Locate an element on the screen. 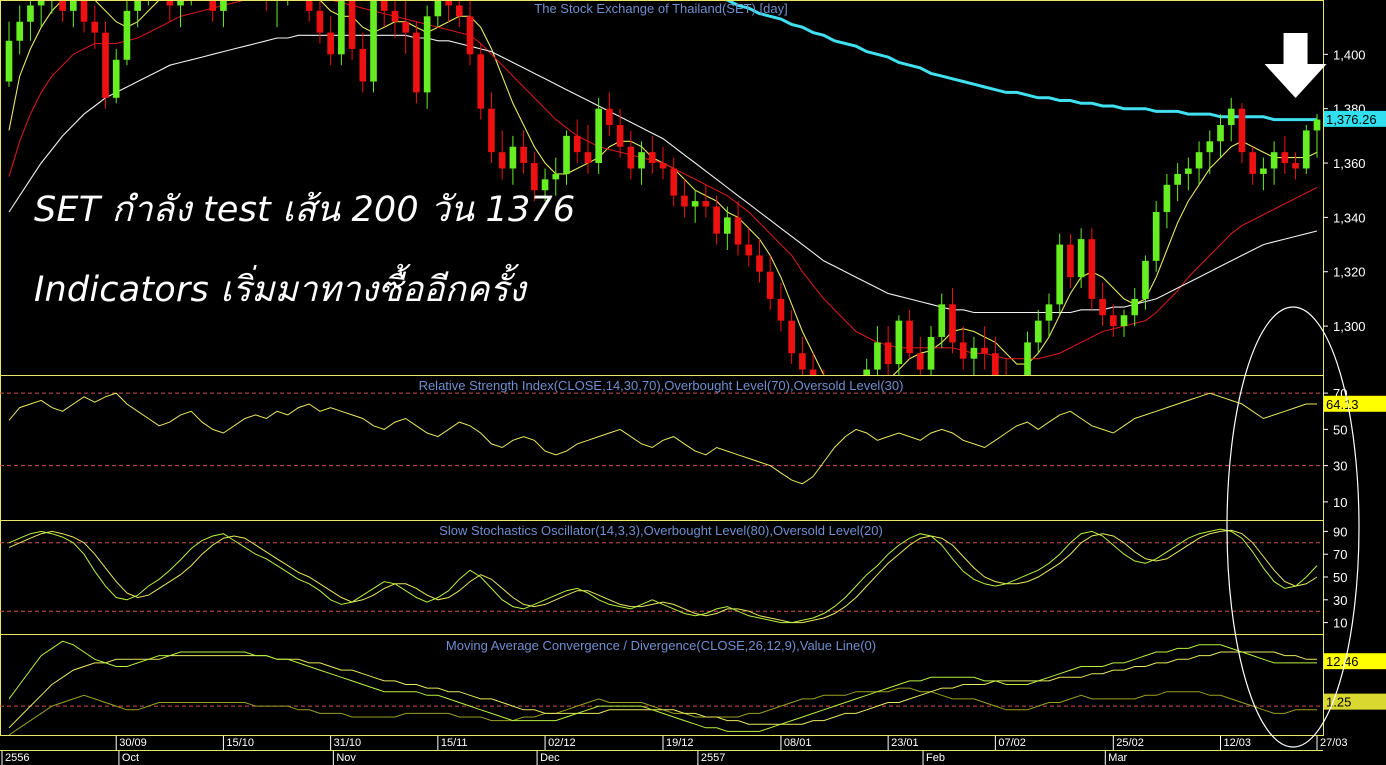 This screenshot has height=765, width=1386. macd-last-value-badge-text: 12.46 is located at coordinates (1342, 661).